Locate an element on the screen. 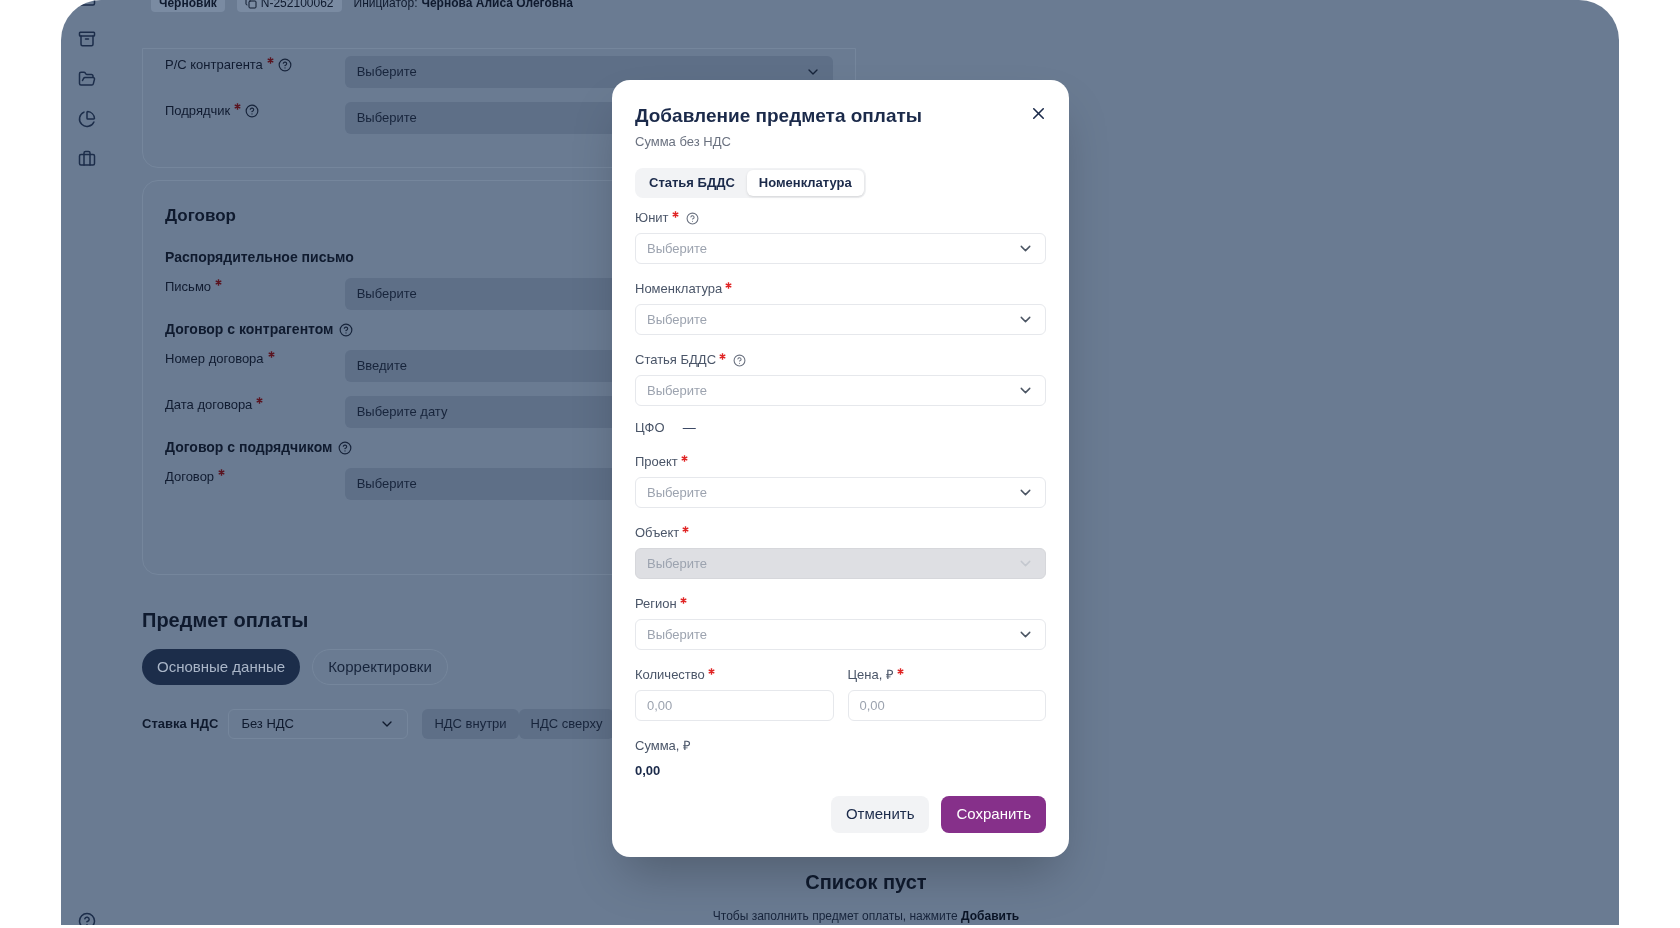 The image size is (1680, 928). field-label: Сумма, ₽ is located at coordinates (663, 746).